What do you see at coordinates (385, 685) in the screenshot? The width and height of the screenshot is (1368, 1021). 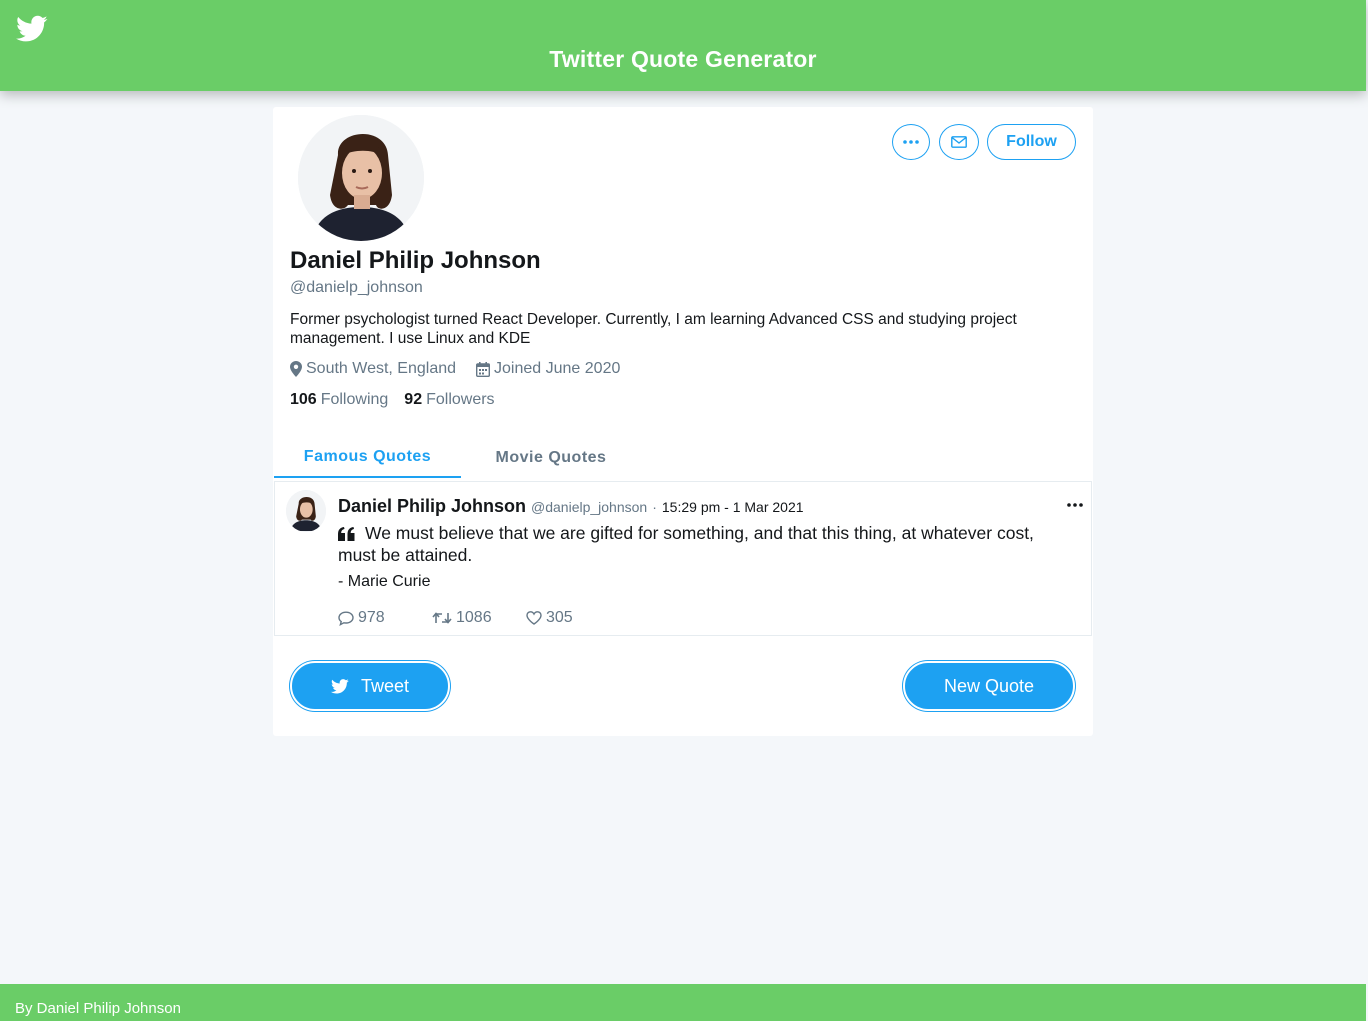 I see `tweet-button-label: Tweet` at bounding box center [385, 685].